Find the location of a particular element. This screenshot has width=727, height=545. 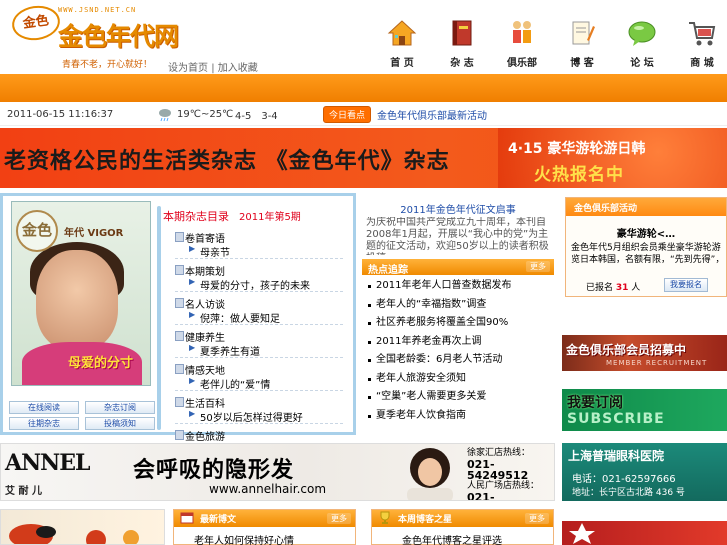

toc-section-title: 金色旅游 is located at coordinates (200, 435).